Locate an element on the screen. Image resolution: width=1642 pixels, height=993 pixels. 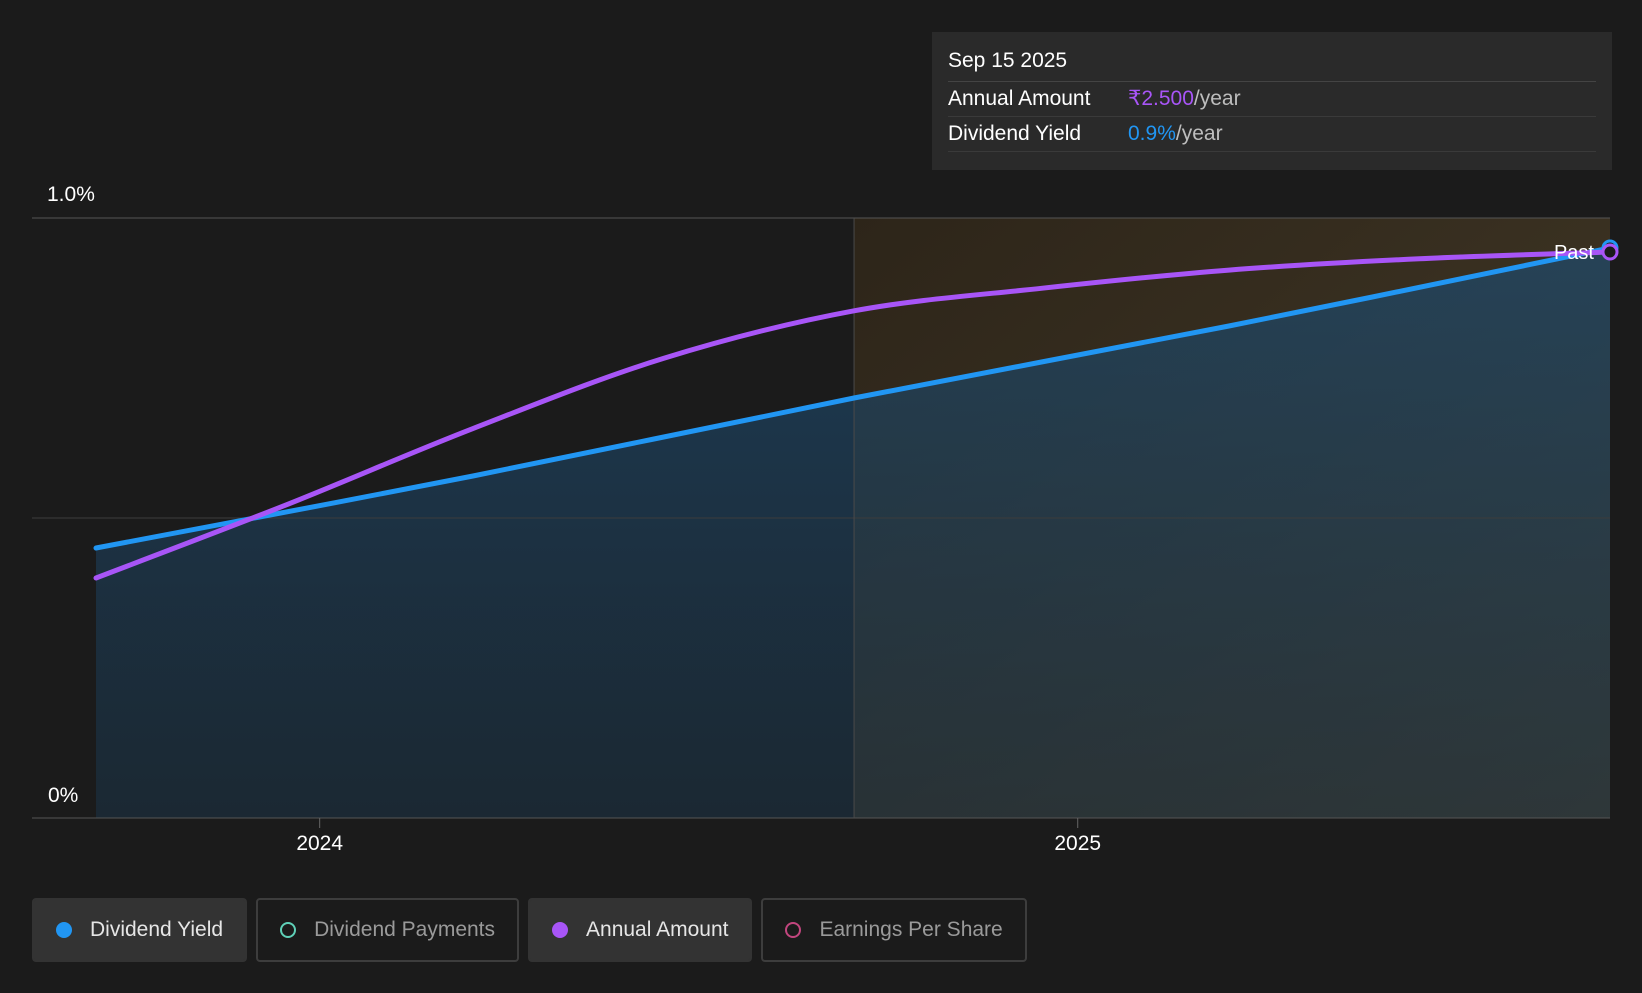
tooltip-value: ₹2.500 is located at coordinates (1161, 98).